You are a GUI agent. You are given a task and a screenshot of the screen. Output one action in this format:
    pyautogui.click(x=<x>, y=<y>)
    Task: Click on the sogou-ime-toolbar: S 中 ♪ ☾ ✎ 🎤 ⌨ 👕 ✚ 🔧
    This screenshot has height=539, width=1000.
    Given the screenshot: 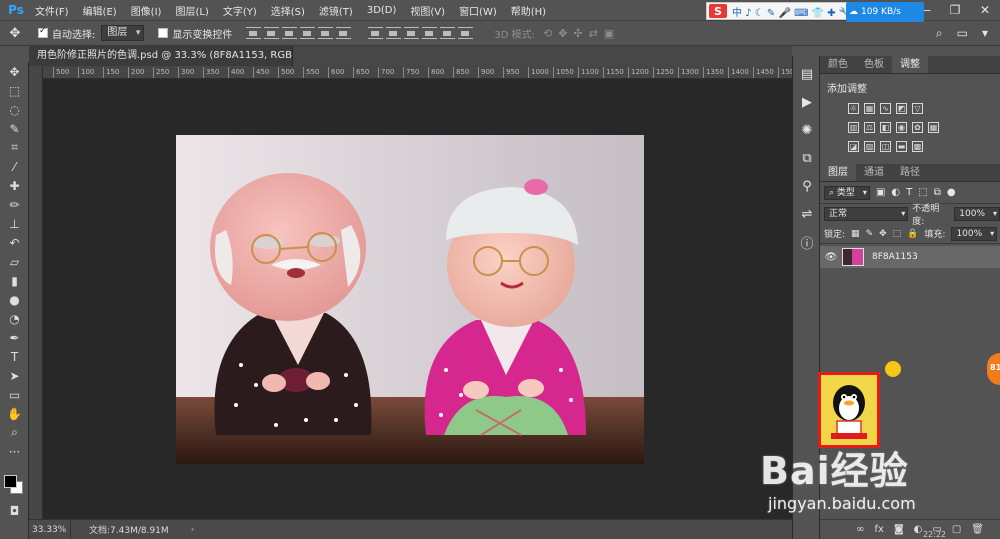 What is the action you would take?
    pyautogui.click(x=781, y=11)
    